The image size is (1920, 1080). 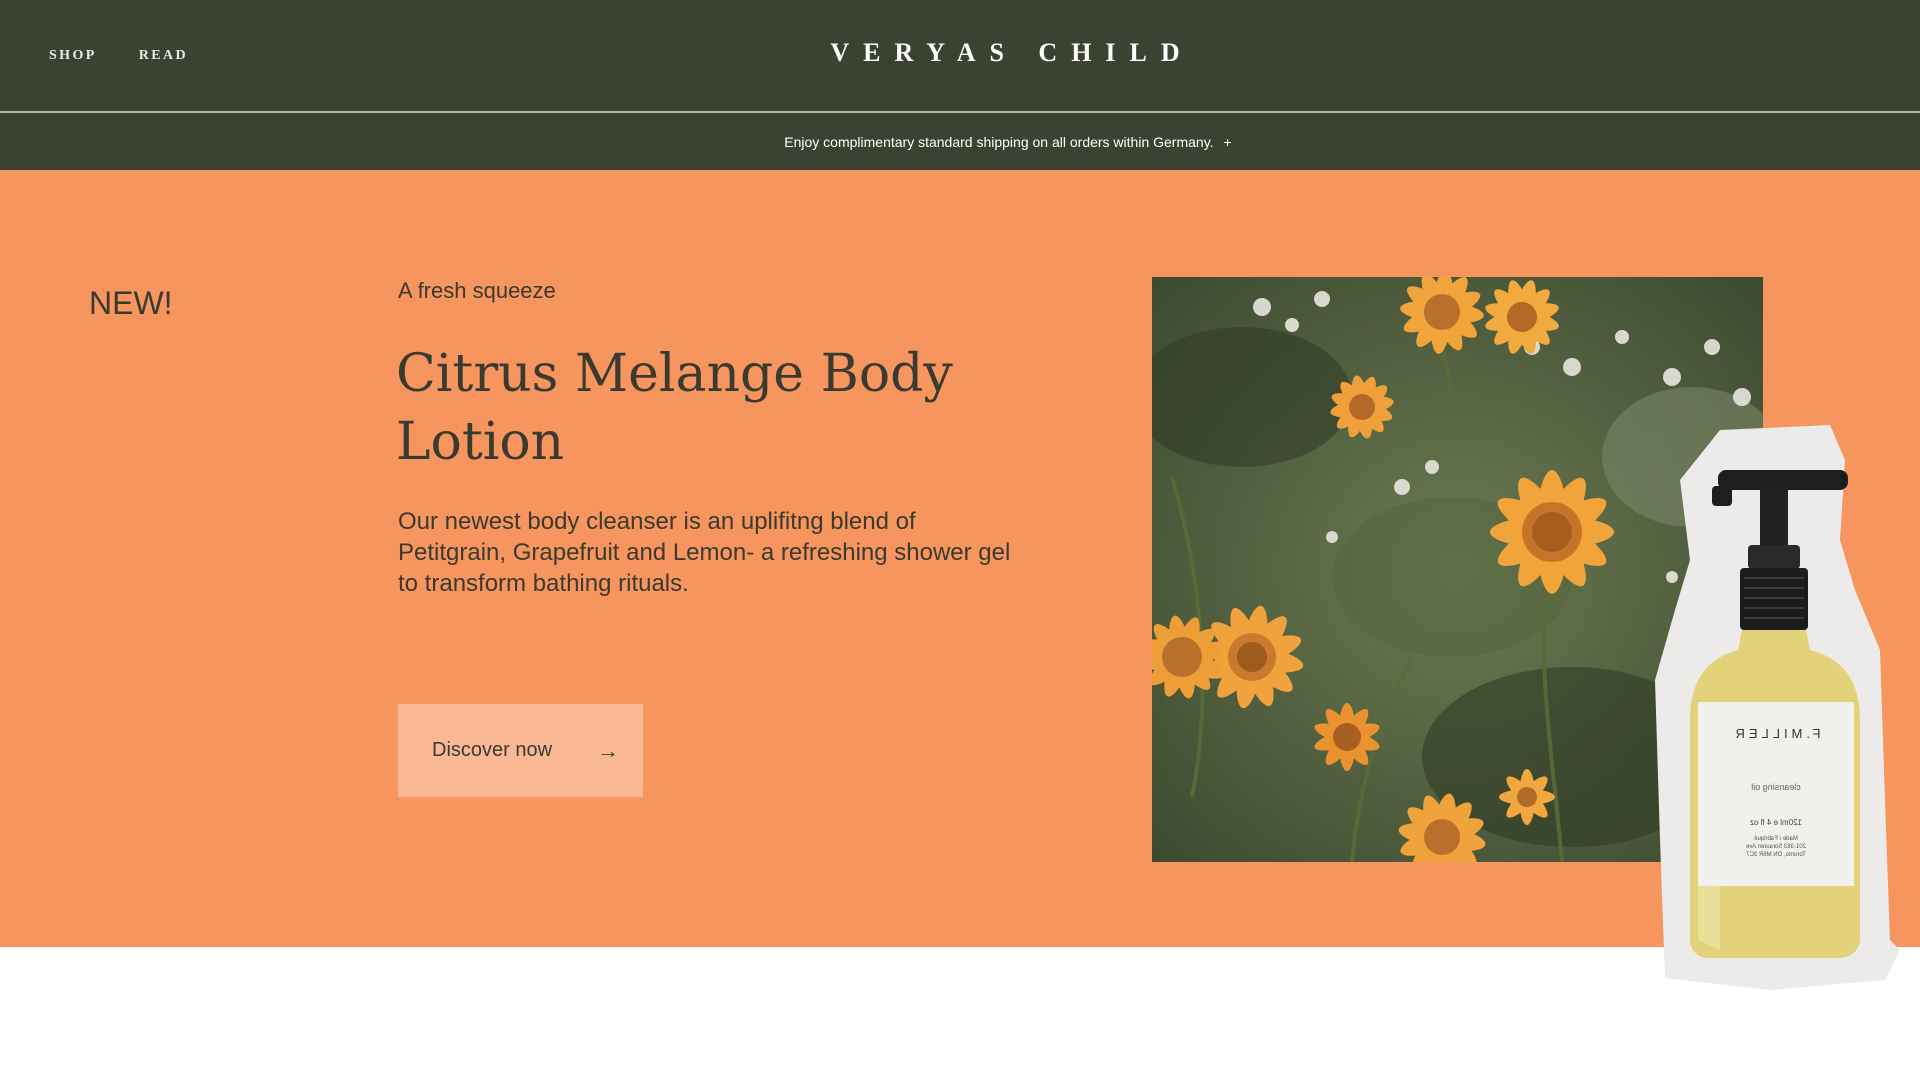 What do you see at coordinates (1228, 142) in the screenshot?
I see `announcement-expand-icon: +` at bounding box center [1228, 142].